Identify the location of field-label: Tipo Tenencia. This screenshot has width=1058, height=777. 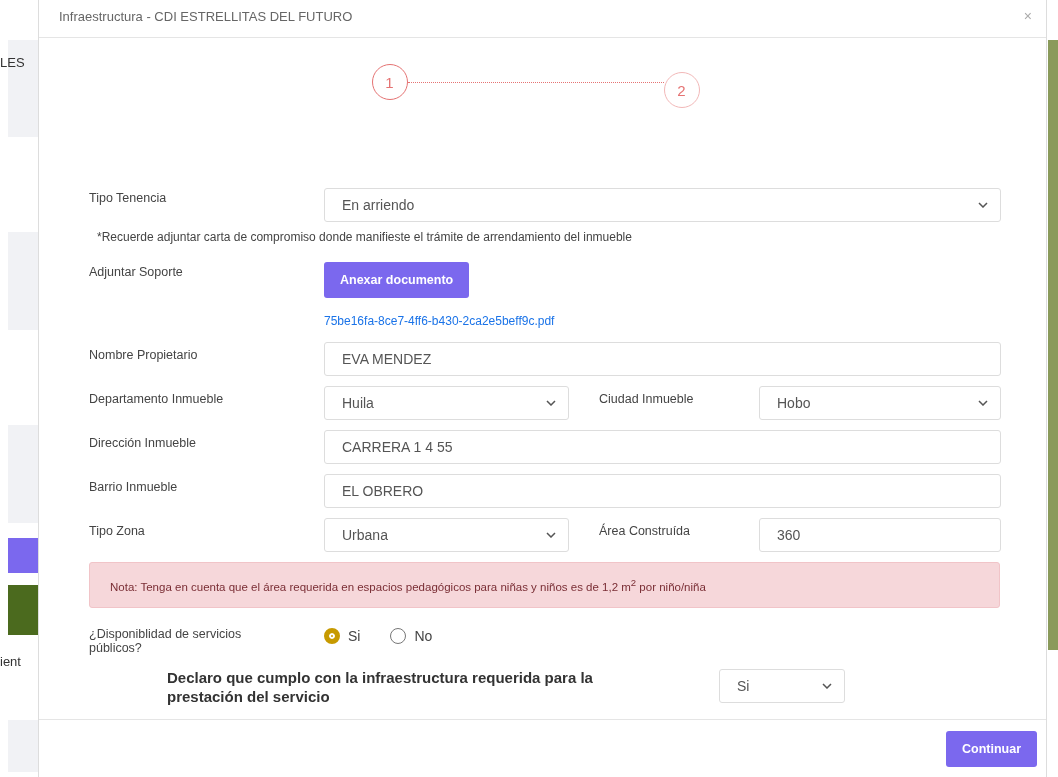
(128, 197).